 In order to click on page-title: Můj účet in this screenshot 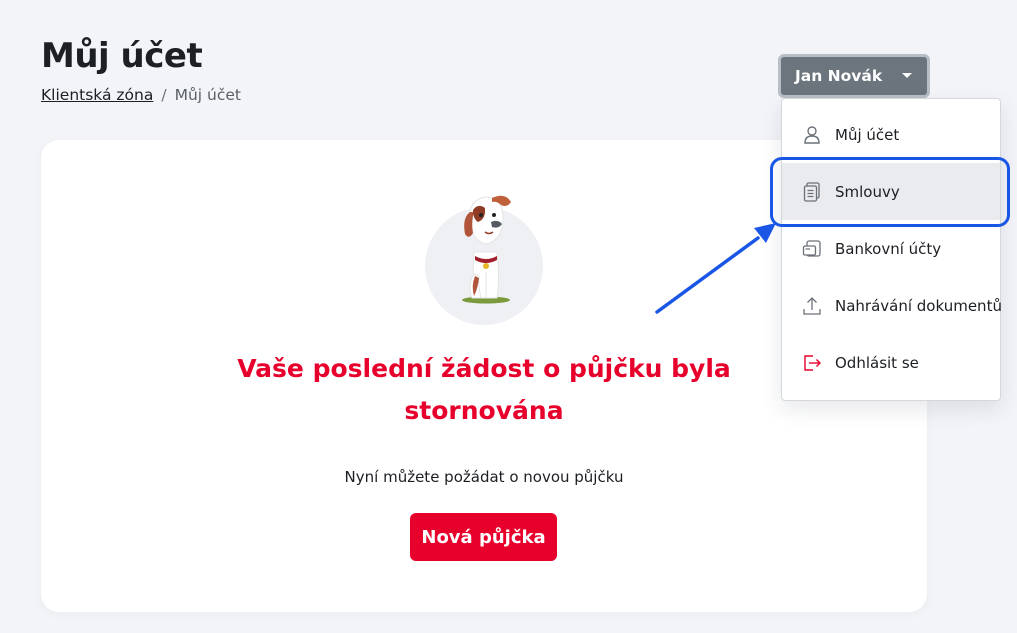, I will do `click(122, 56)`.